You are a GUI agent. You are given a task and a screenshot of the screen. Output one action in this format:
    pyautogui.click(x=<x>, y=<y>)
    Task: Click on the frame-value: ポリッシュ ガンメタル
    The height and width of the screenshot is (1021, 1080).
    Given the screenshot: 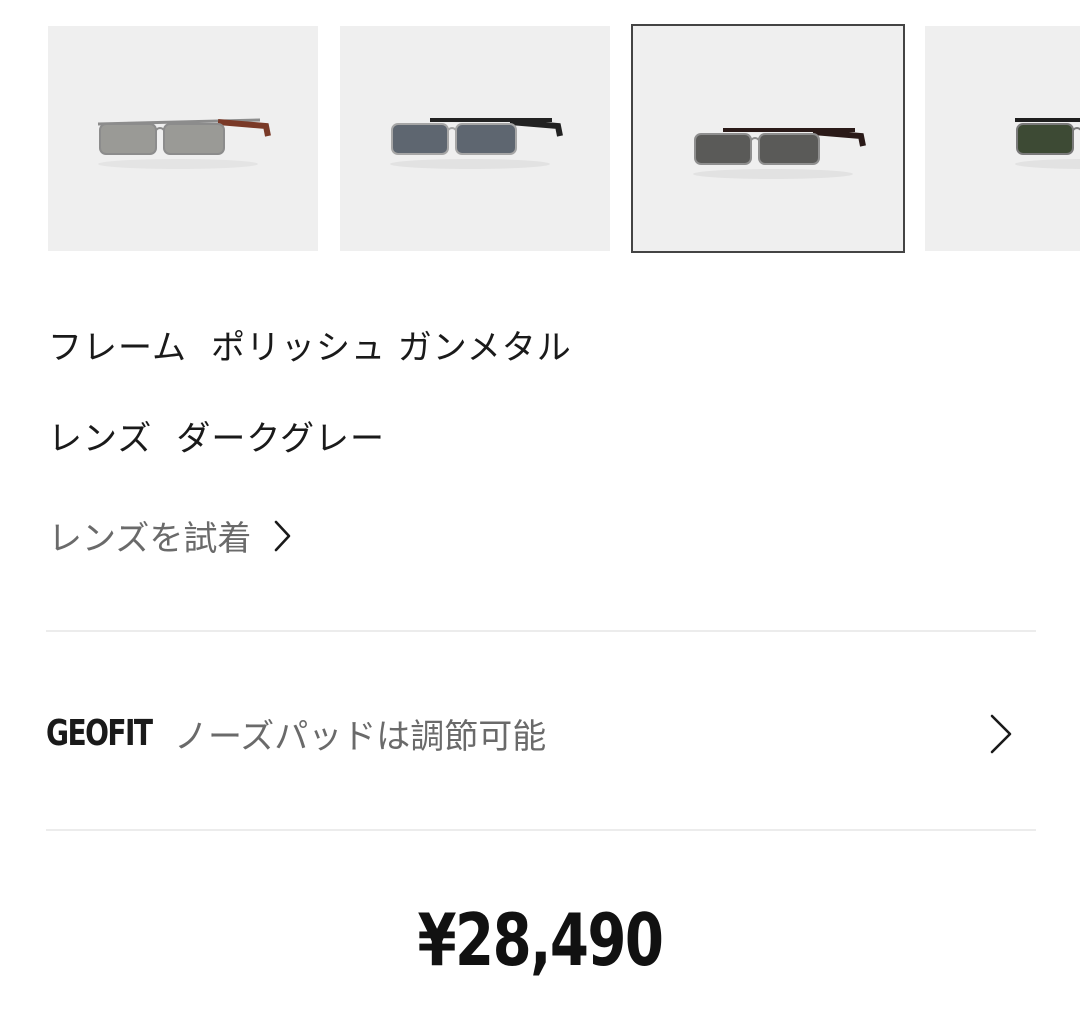 What is the action you would take?
    pyautogui.click(x=391, y=348)
    